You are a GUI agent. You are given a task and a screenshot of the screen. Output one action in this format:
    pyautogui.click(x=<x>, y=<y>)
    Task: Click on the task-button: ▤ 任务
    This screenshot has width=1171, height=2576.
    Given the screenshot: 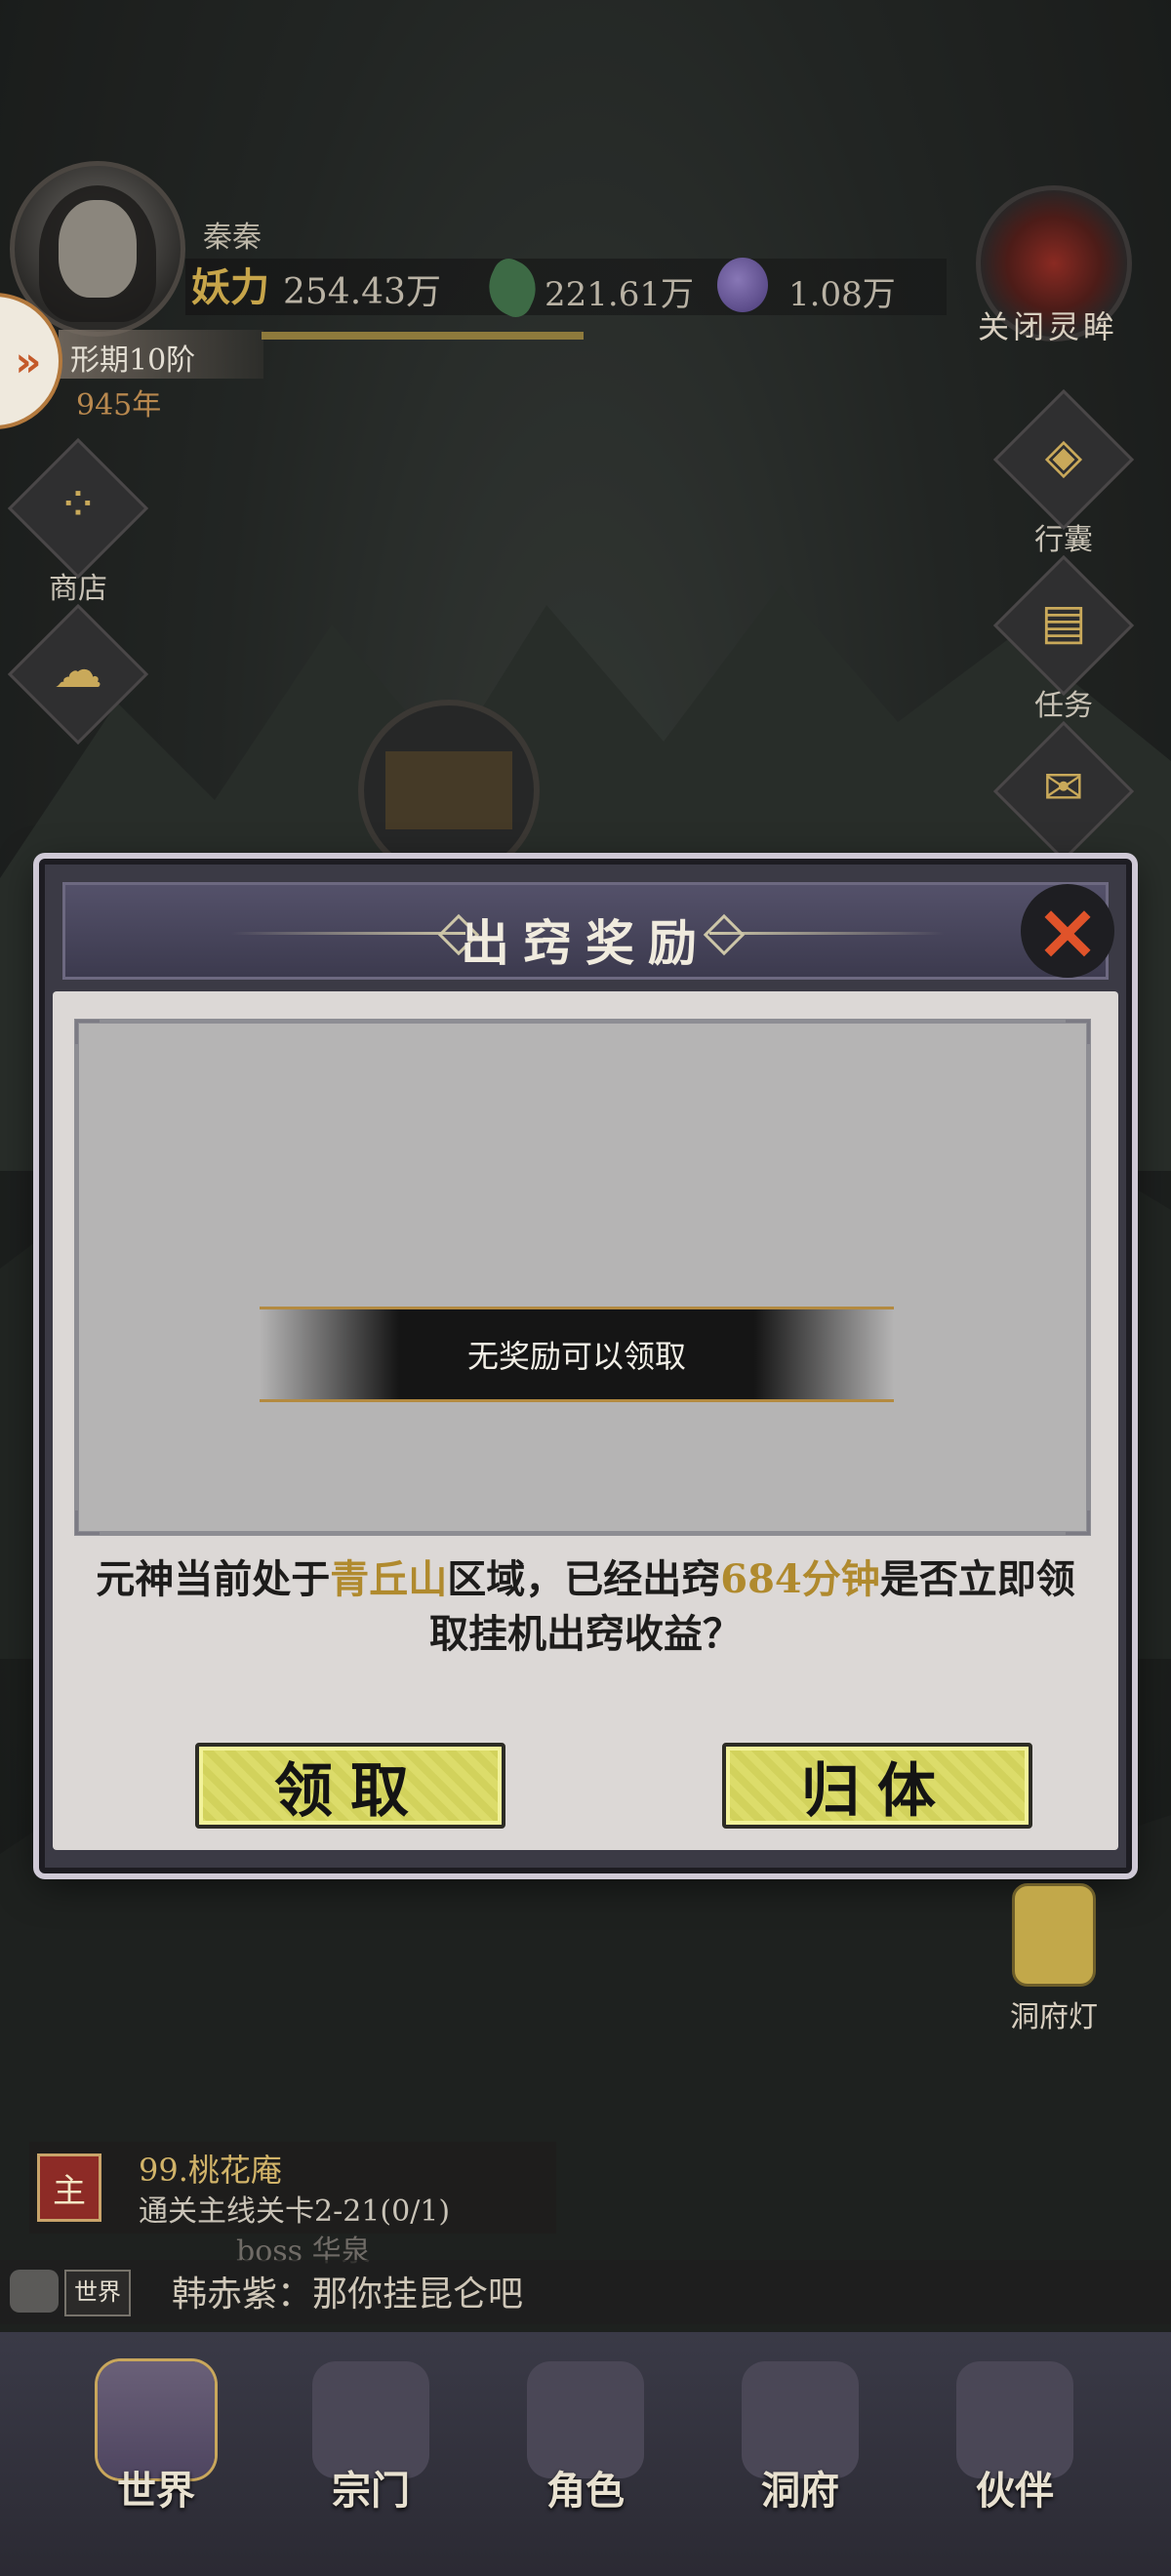 What is the action you would take?
    pyautogui.click(x=1063, y=639)
    